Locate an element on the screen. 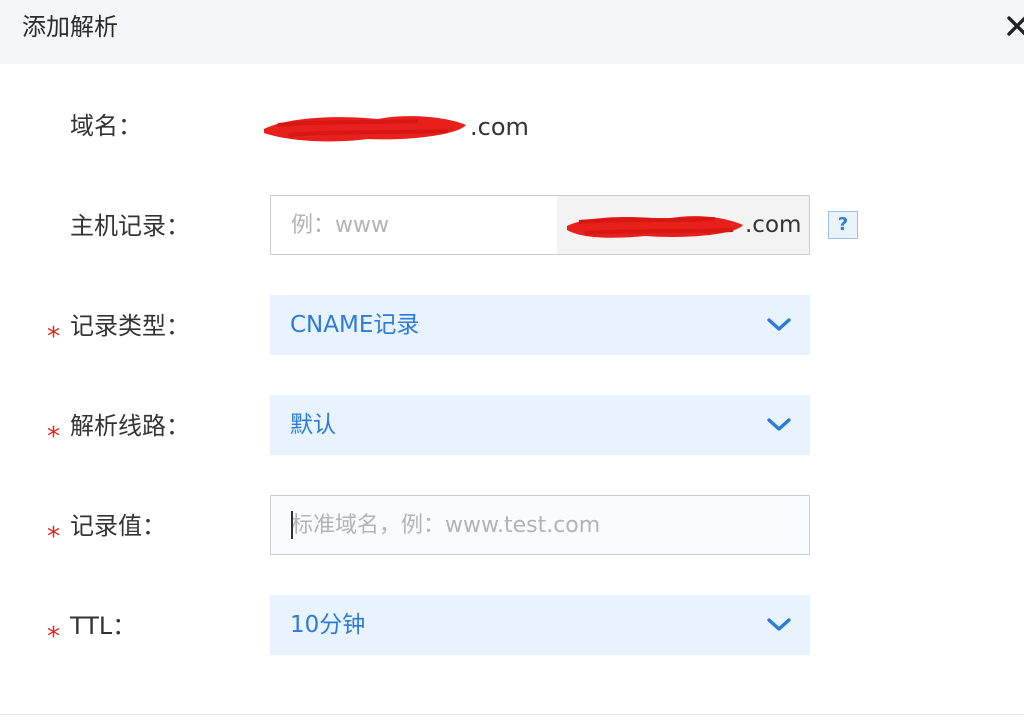 Image resolution: width=1024 pixels, height=720 pixels. record-value-input is located at coordinates (540, 525).